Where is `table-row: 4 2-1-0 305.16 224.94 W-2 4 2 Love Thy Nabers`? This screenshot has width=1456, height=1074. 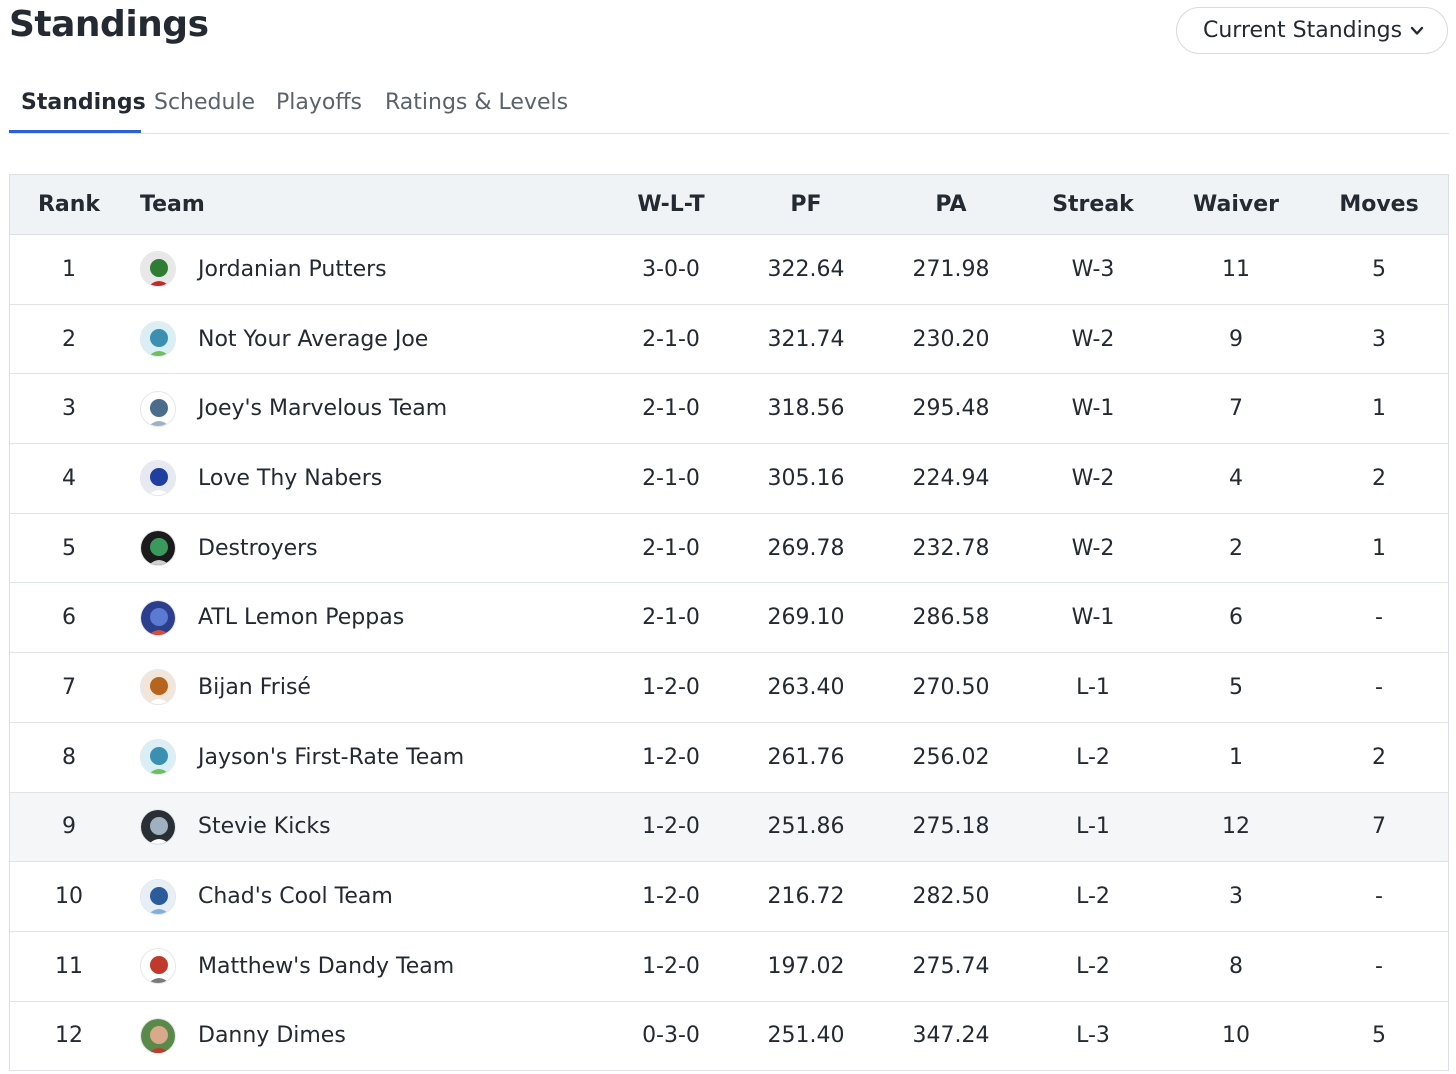 table-row: 4 2-1-0 305.16 224.94 W-2 4 2 Love Thy Nabers is located at coordinates (729, 479).